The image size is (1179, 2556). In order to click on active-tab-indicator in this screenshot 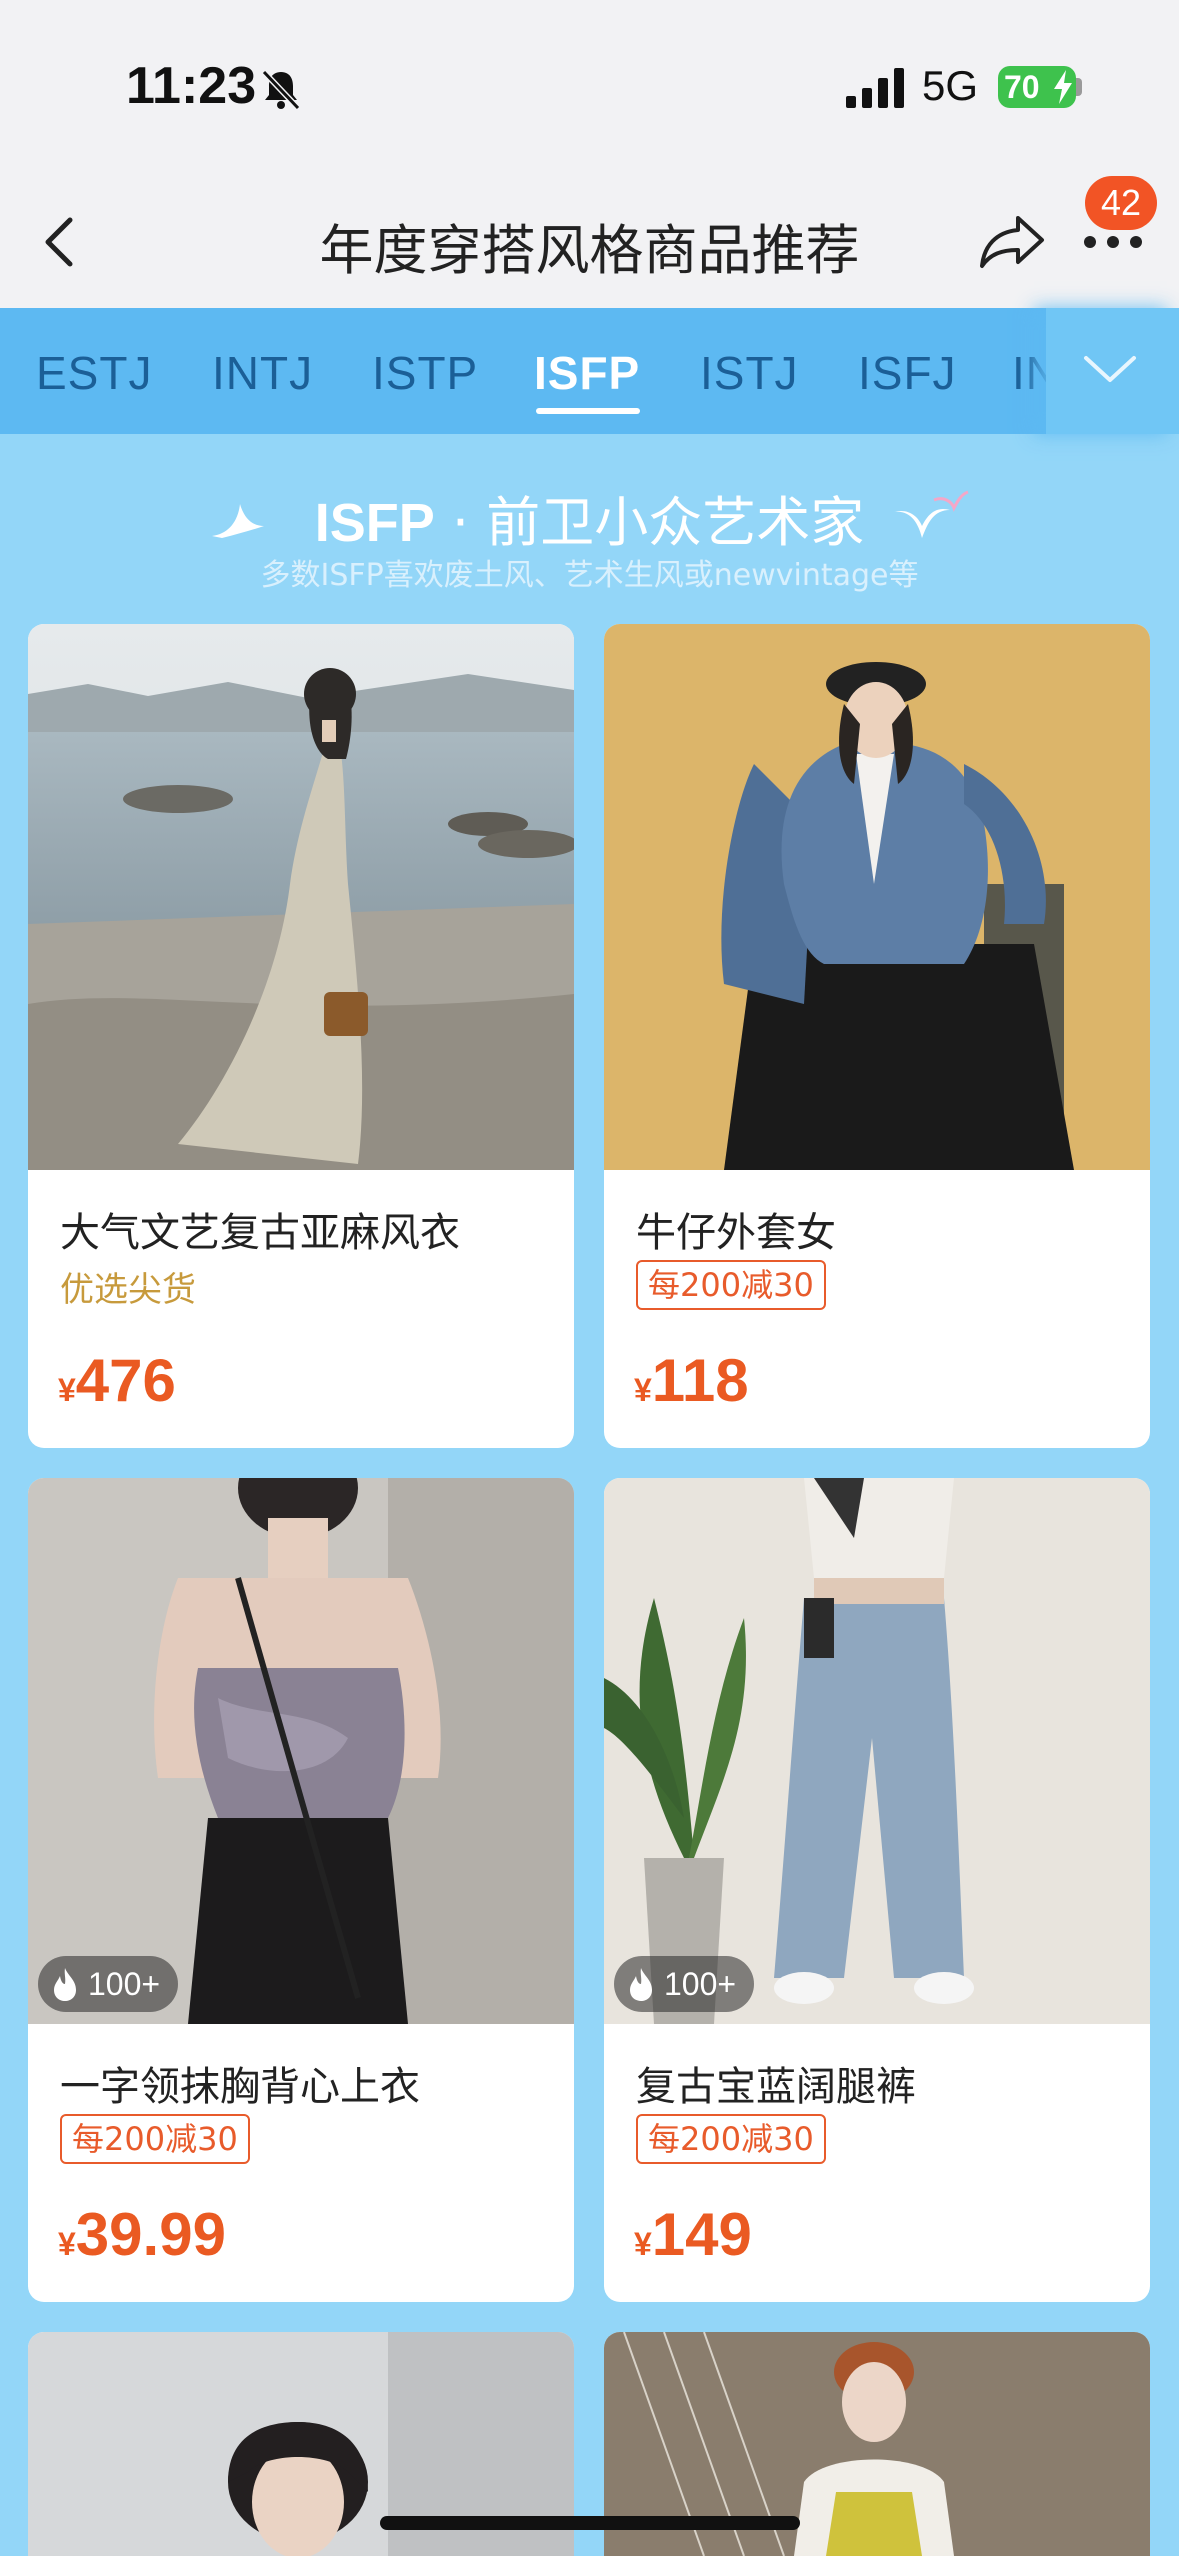, I will do `click(588, 411)`.